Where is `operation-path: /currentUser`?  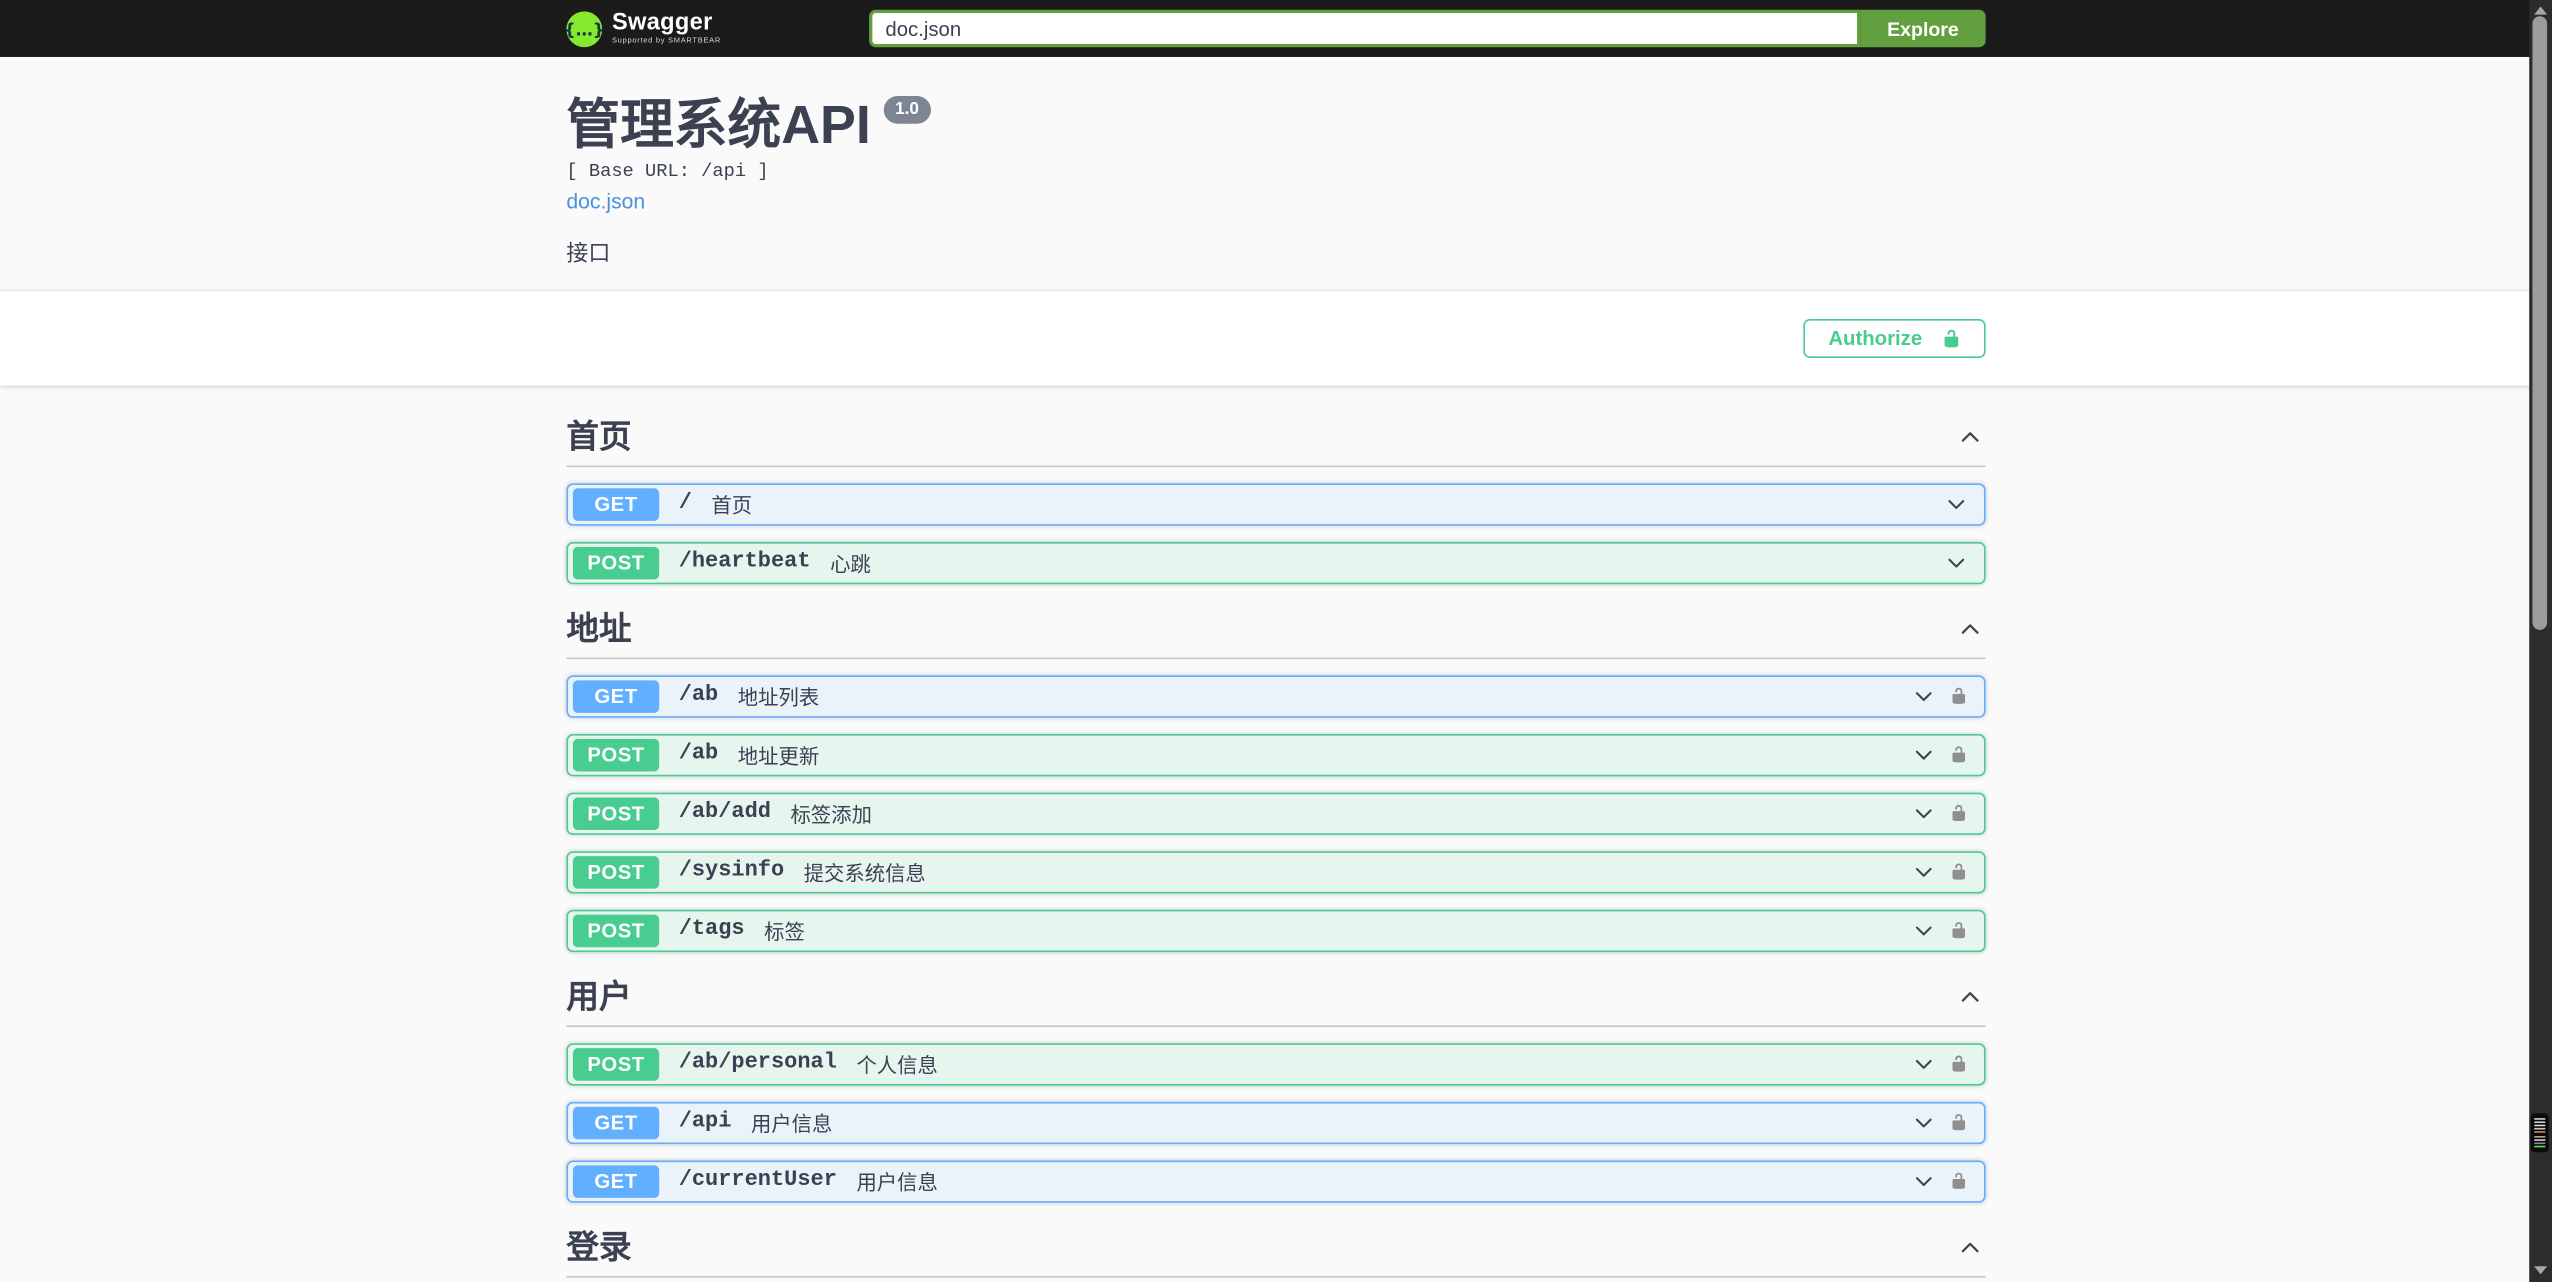 operation-path: /currentUser is located at coordinates (757, 1181).